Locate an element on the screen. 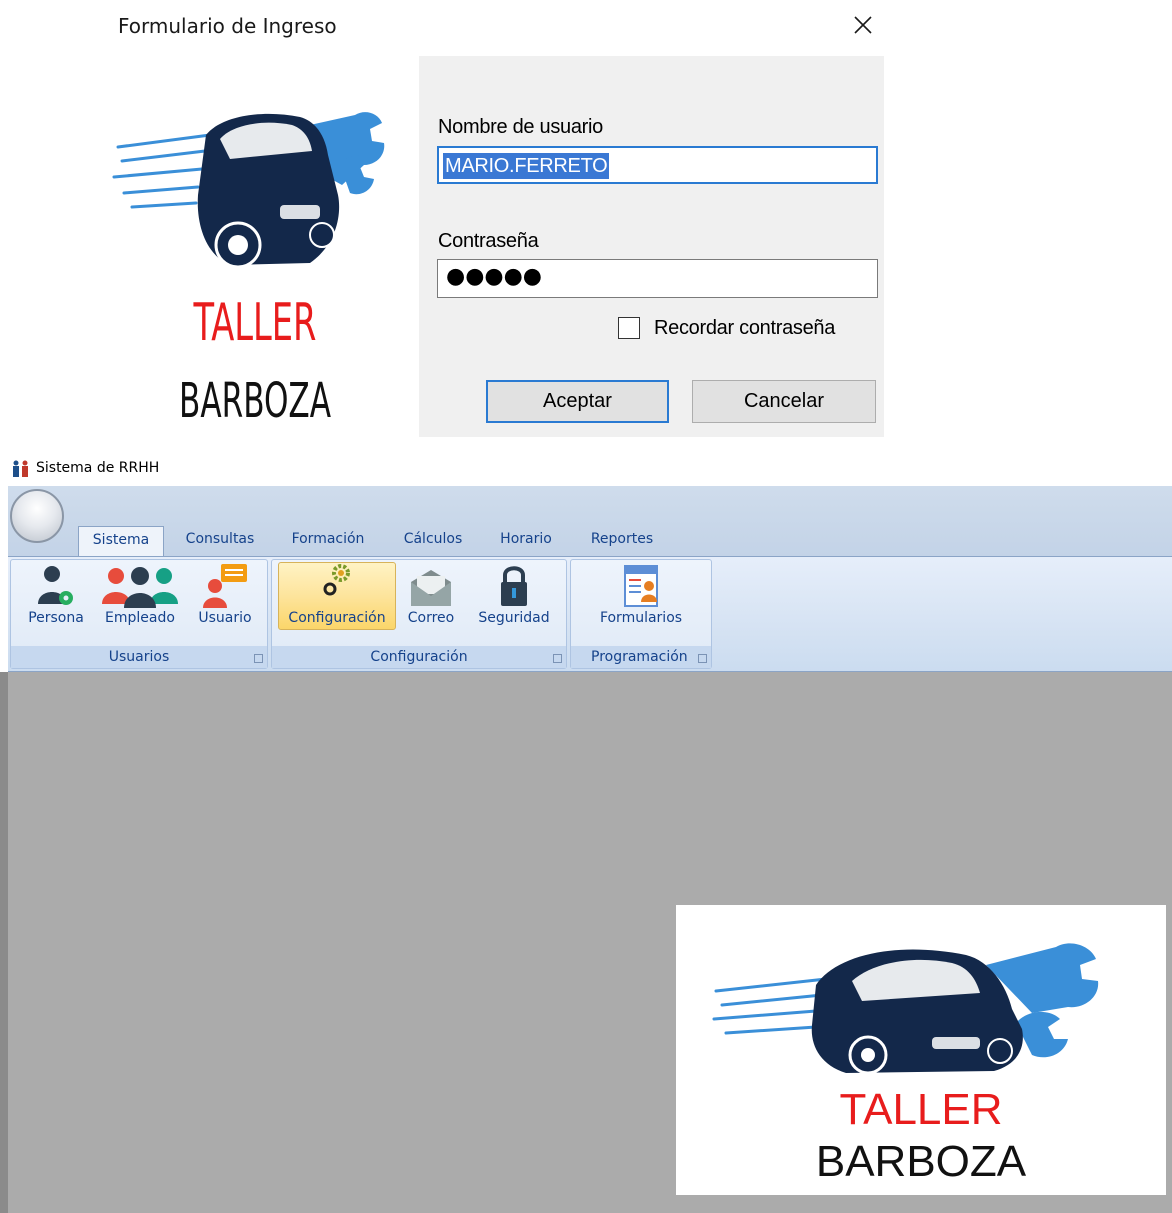  group-label: Configuración is located at coordinates (419, 657).